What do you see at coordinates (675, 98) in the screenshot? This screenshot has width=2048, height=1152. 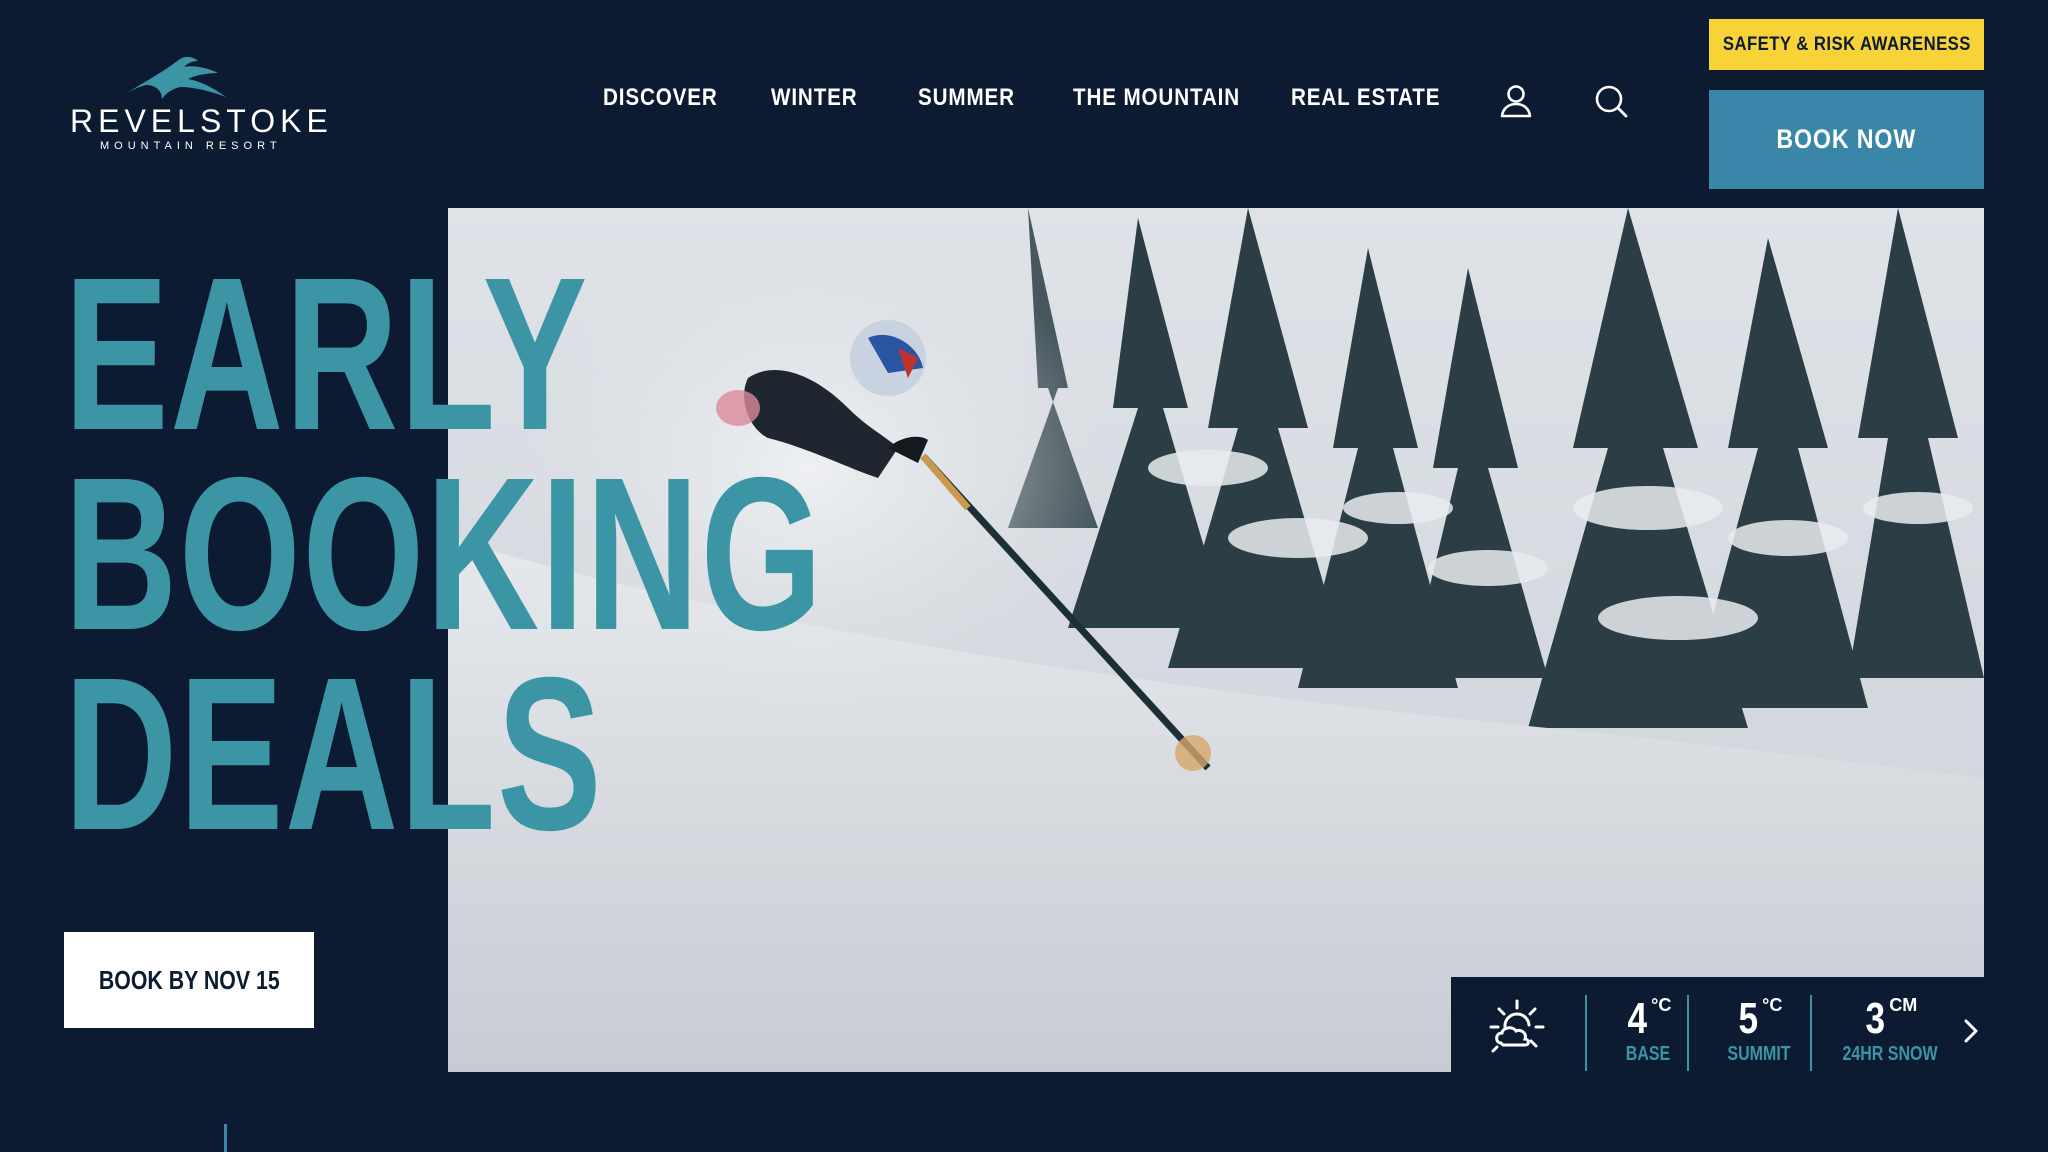 I see `nav-item-discover: DISCOVER` at bounding box center [675, 98].